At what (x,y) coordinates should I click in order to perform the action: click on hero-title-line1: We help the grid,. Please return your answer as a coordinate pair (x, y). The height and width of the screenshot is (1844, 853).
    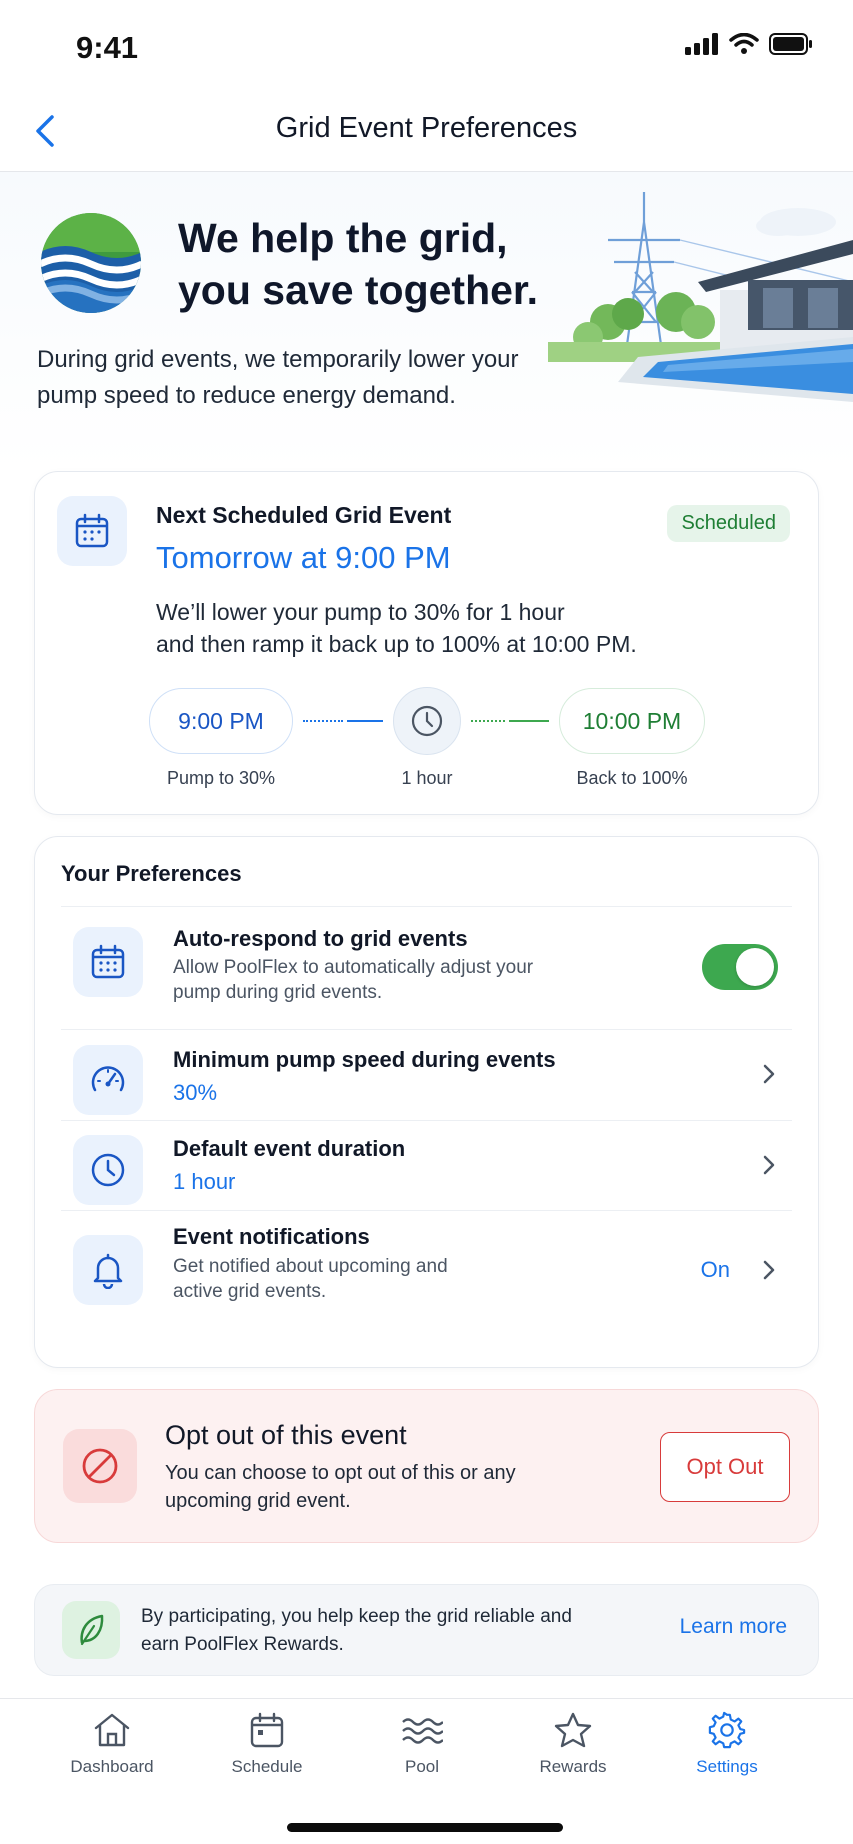
    Looking at the image, I should click on (343, 238).